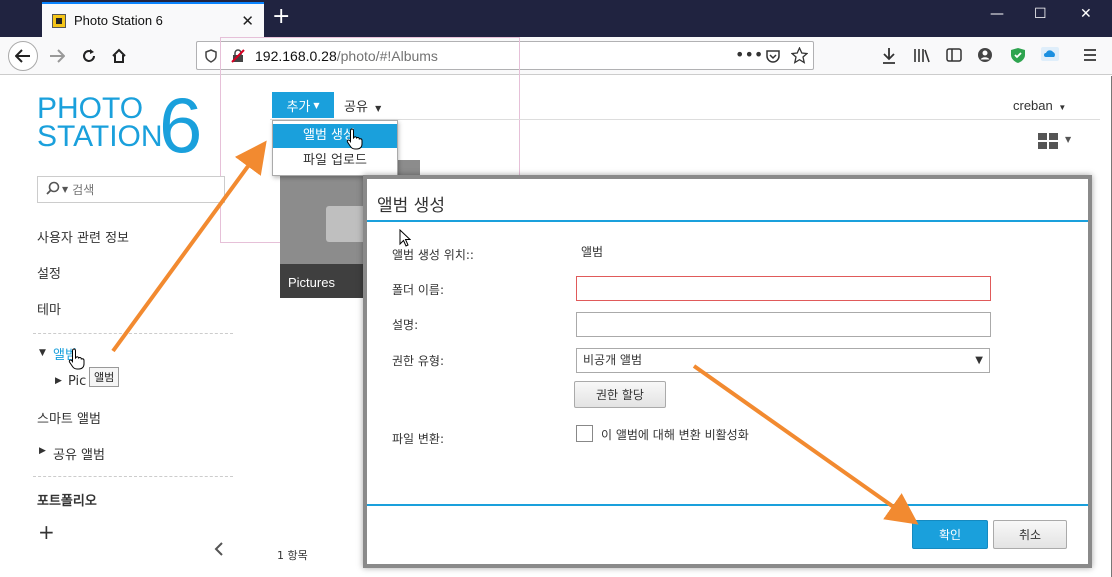 This screenshot has width=1112, height=577. I want to click on photo-station-logo: PHOTO STATION 6, so click(127, 125).